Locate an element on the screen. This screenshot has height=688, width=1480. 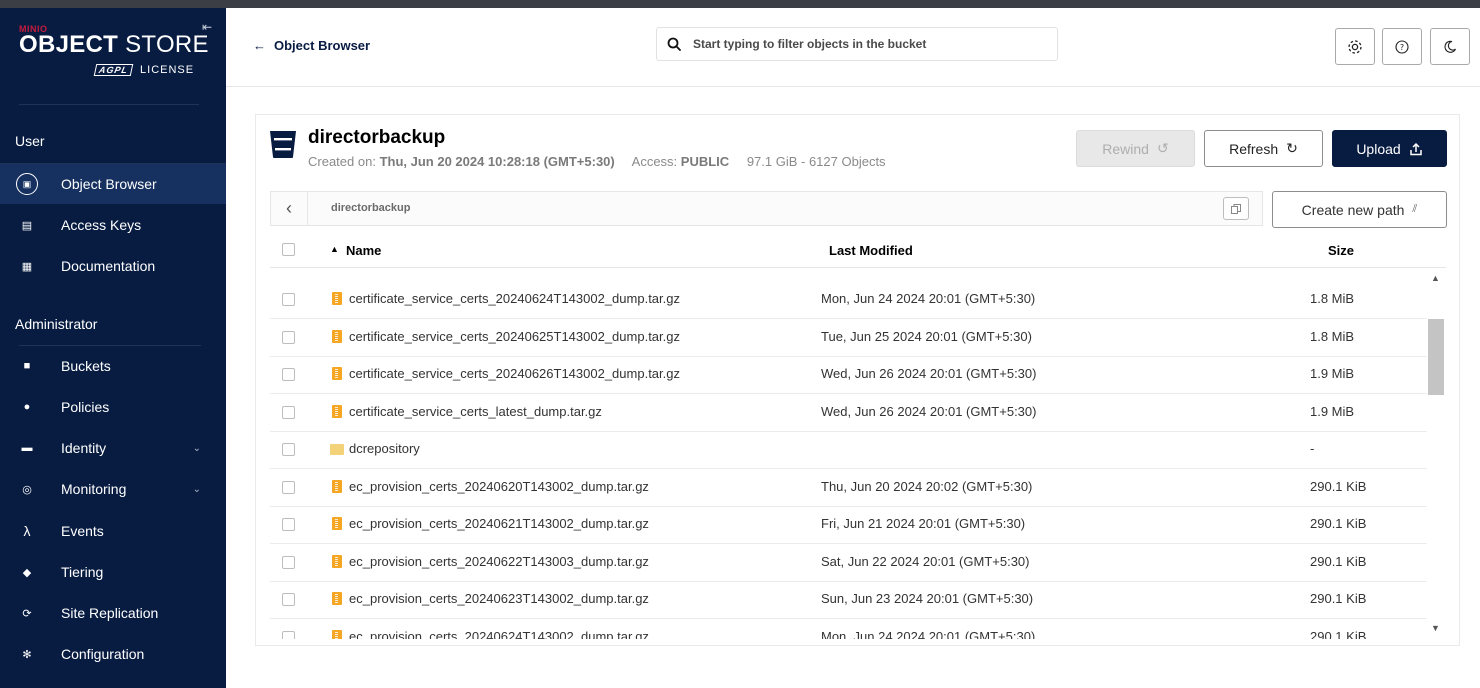
moon-icon is located at coordinates (1450, 46).